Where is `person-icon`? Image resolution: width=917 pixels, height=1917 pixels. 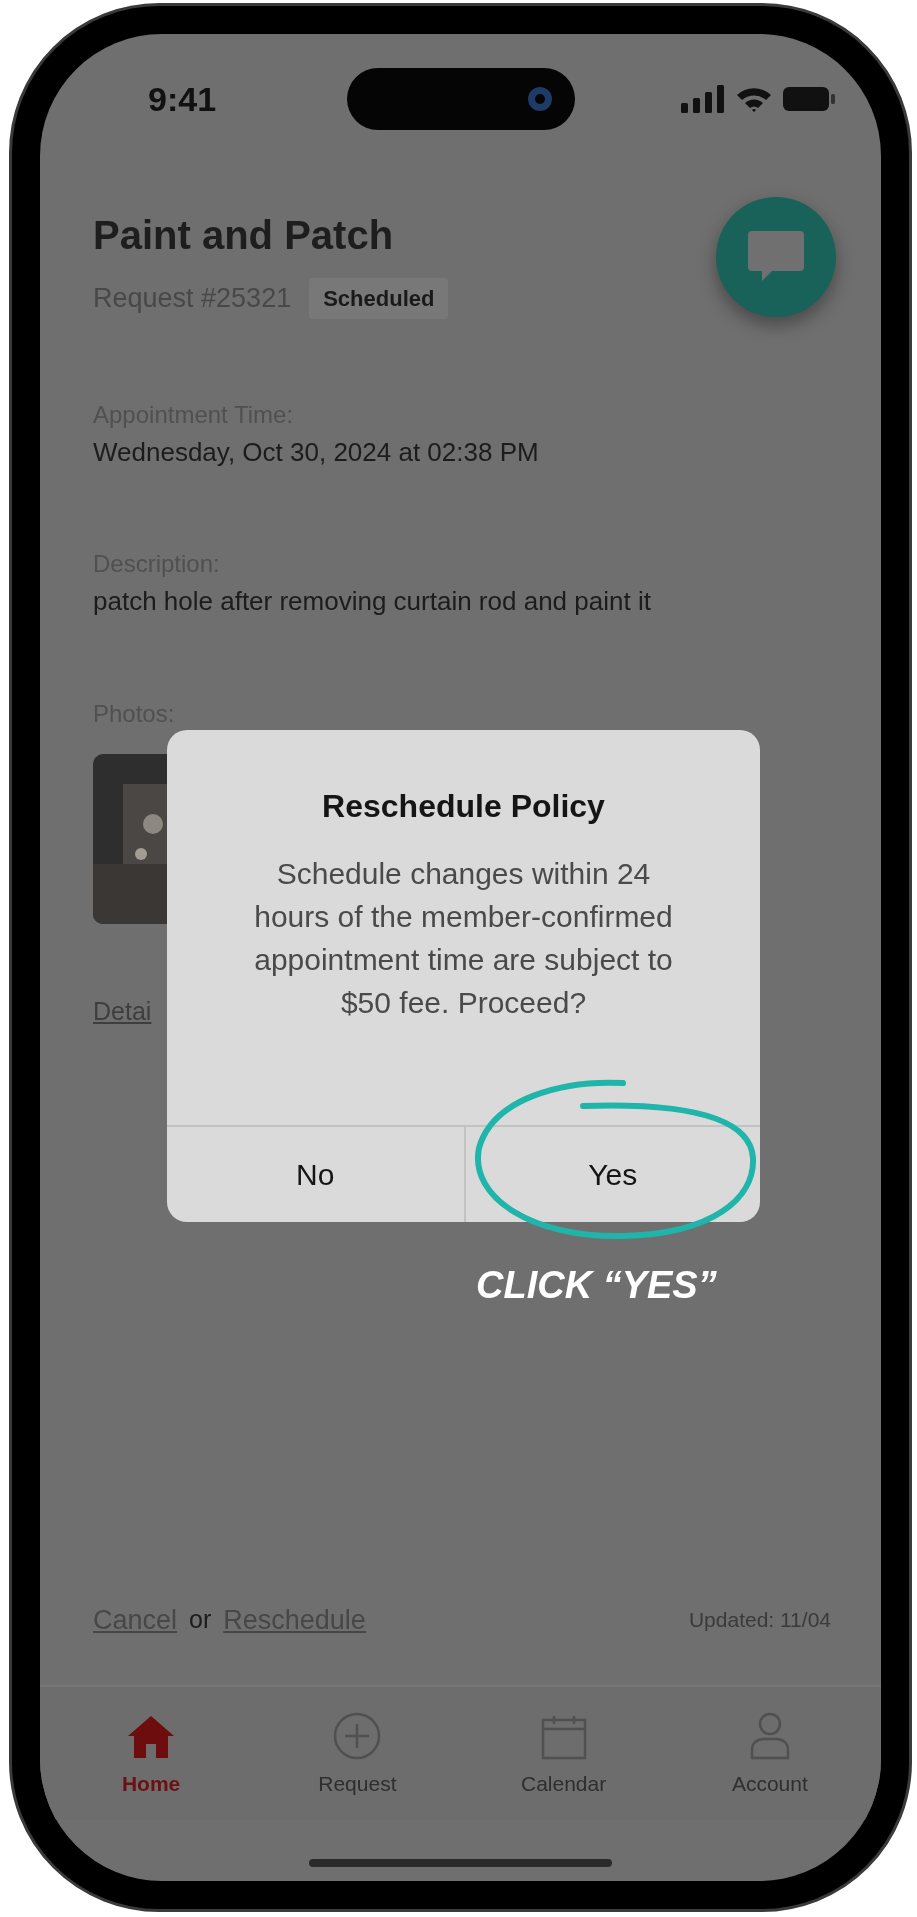 person-icon is located at coordinates (769, 1736).